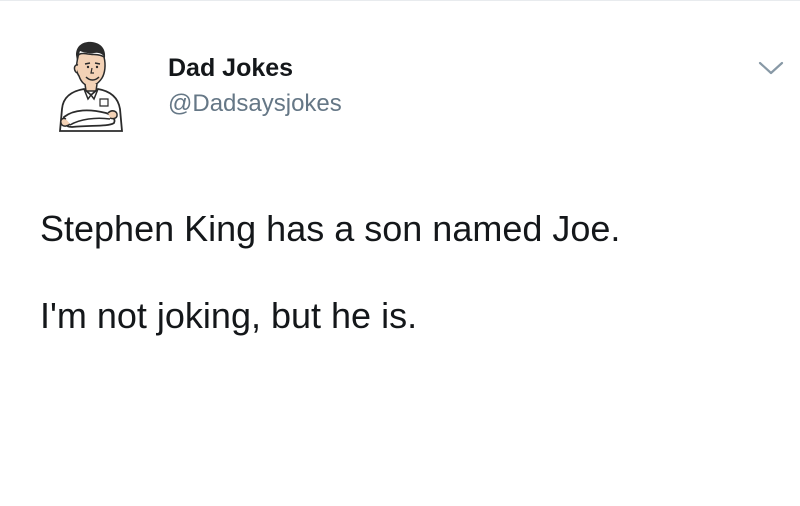 Image resolution: width=800 pixels, height=506 pixels. What do you see at coordinates (255, 68) in the screenshot?
I see `author-display-name: Dad Jokes` at bounding box center [255, 68].